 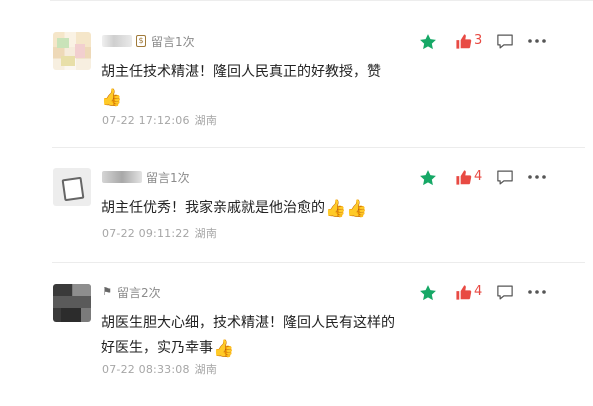 I want to click on comment-footer: 07-22 17:12:06 湖南, so click(x=159, y=120).